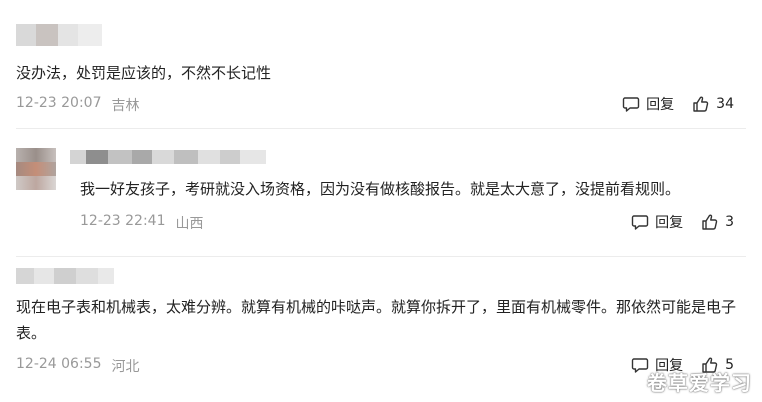 The height and width of the screenshot is (402, 762). I want to click on avatar, so click(36, 169).